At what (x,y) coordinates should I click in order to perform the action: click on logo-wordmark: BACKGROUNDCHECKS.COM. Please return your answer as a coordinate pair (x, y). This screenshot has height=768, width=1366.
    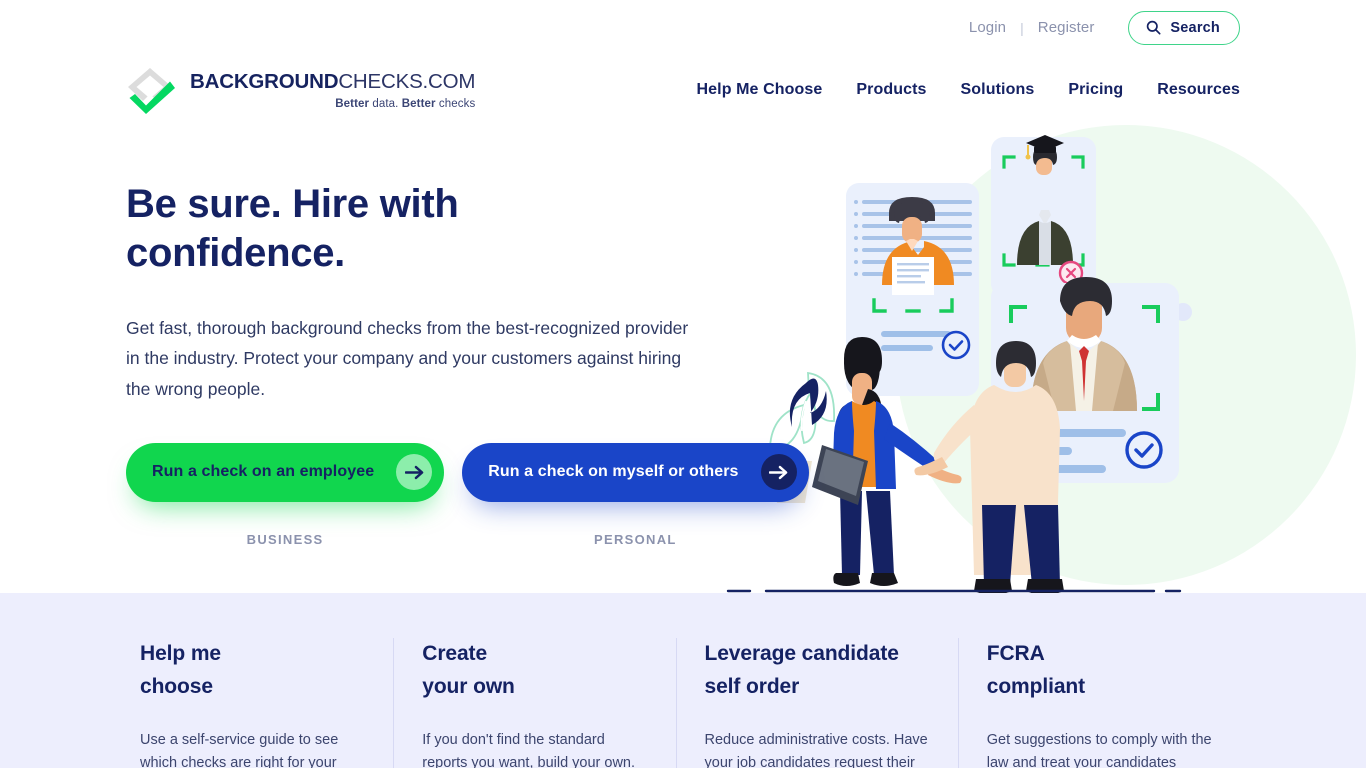
    Looking at the image, I should click on (332, 81).